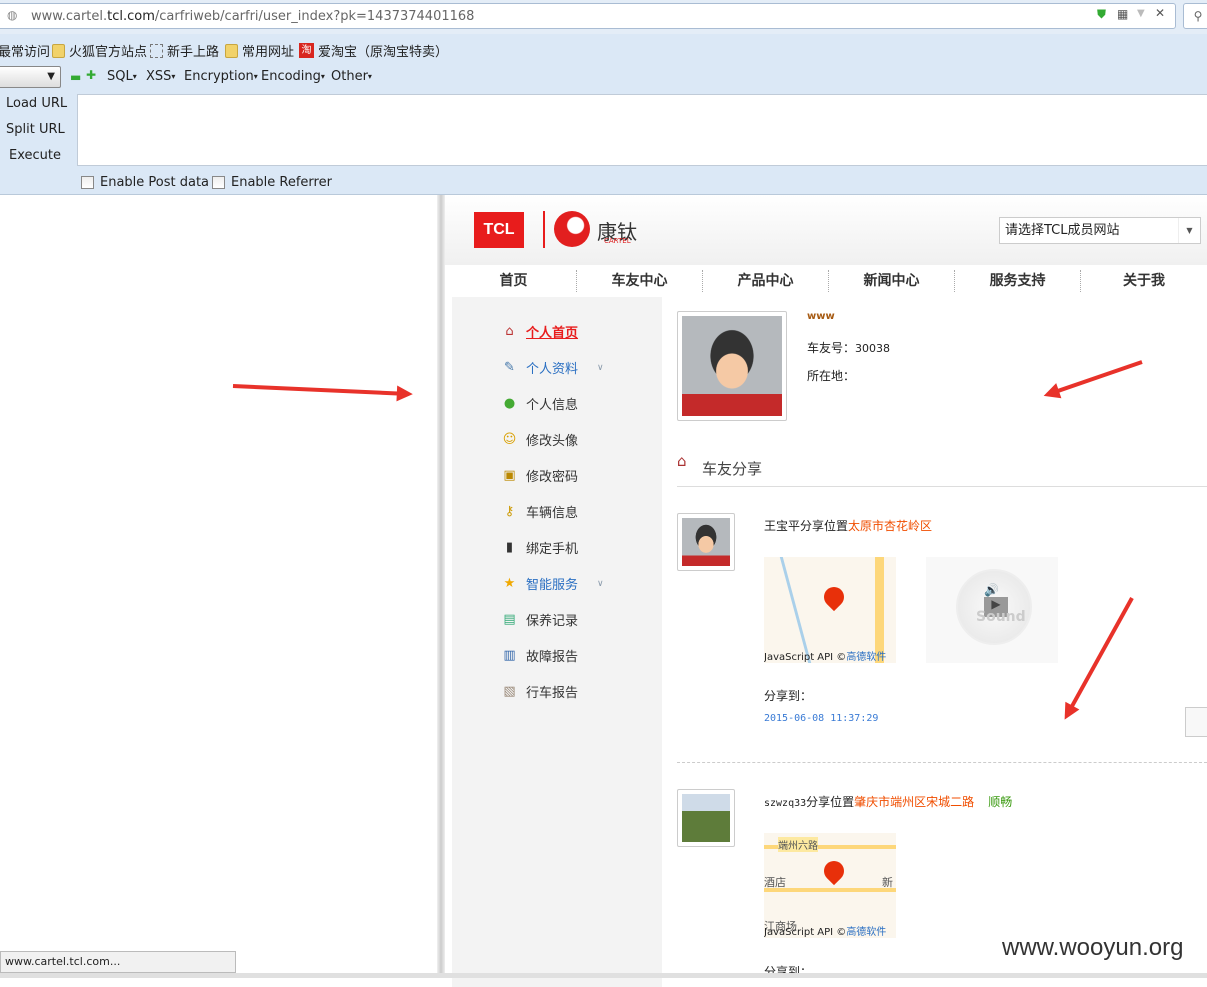  What do you see at coordinates (509, 619) in the screenshot?
I see `record-icon: ▤` at bounding box center [509, 619].